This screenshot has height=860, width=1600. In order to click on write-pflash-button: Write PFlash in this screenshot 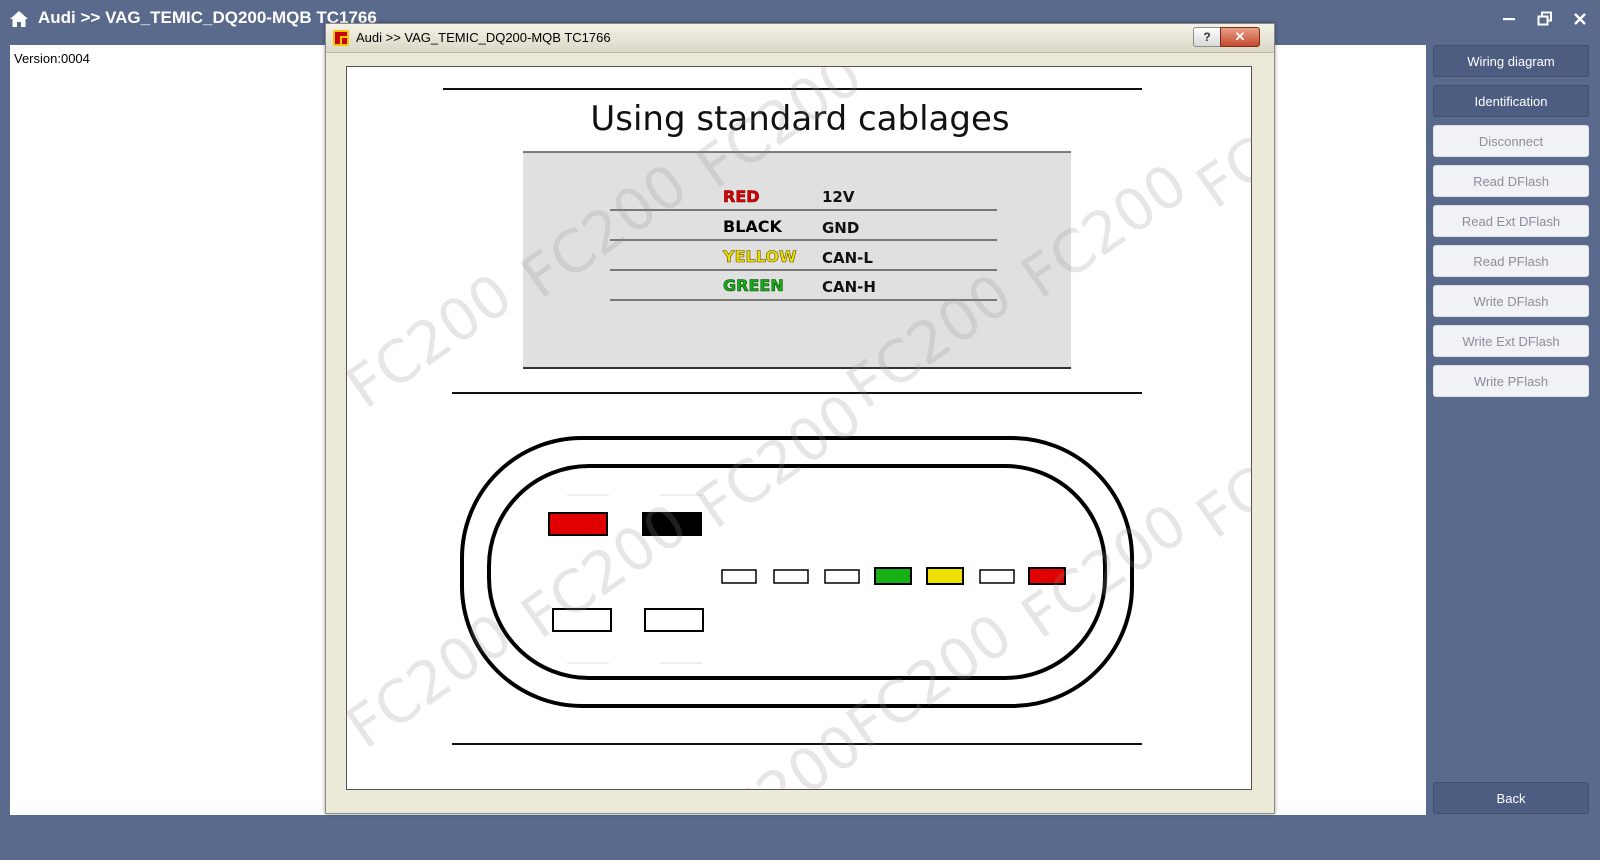, I will do `click(1511, 381)`.